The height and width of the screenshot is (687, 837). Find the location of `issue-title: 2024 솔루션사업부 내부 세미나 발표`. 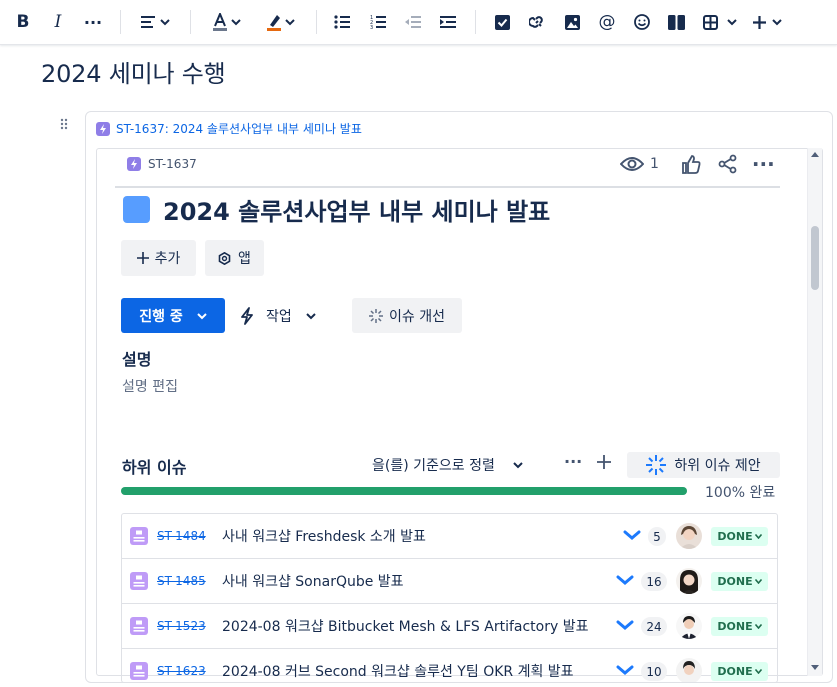

issue-title: 2024 솔루션사업부 내부 세미나 발표 is located at coordinates (356, 209).